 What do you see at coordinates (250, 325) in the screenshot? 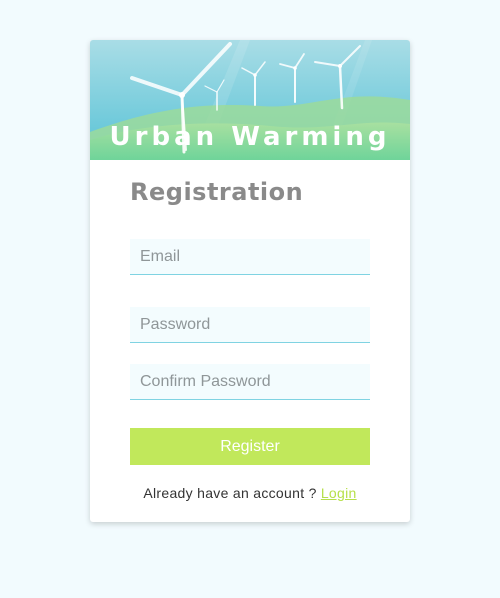
I see `password-field` at bounding box center [250, 325].